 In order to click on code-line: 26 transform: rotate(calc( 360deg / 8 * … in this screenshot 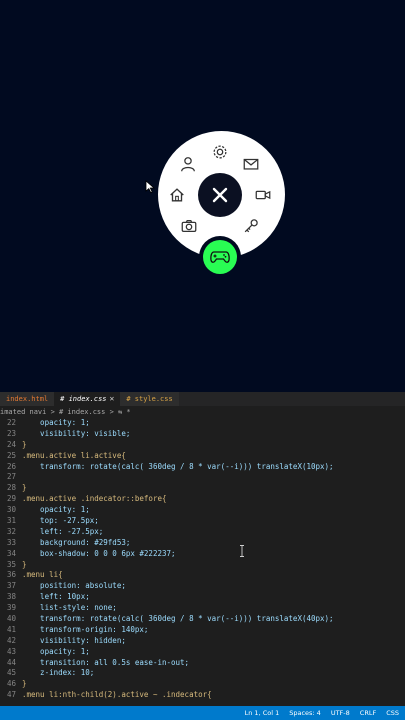, I will do `click(202, 467)`.